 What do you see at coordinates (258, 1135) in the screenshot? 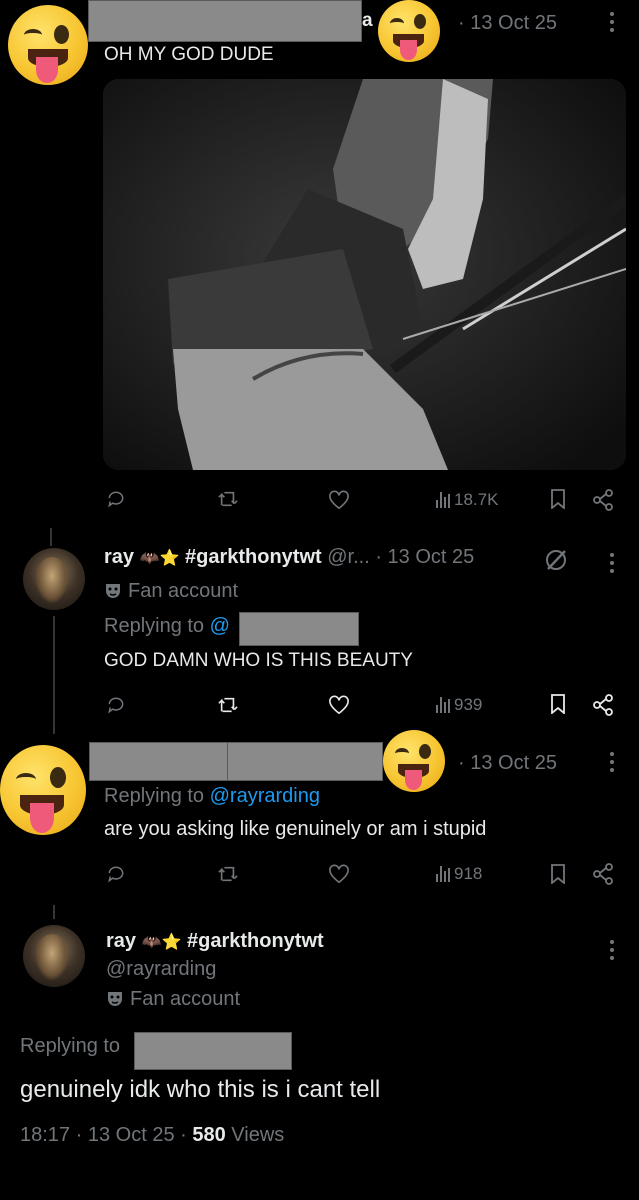
I see `views-label: Views` at bounding box center [258, 1135].